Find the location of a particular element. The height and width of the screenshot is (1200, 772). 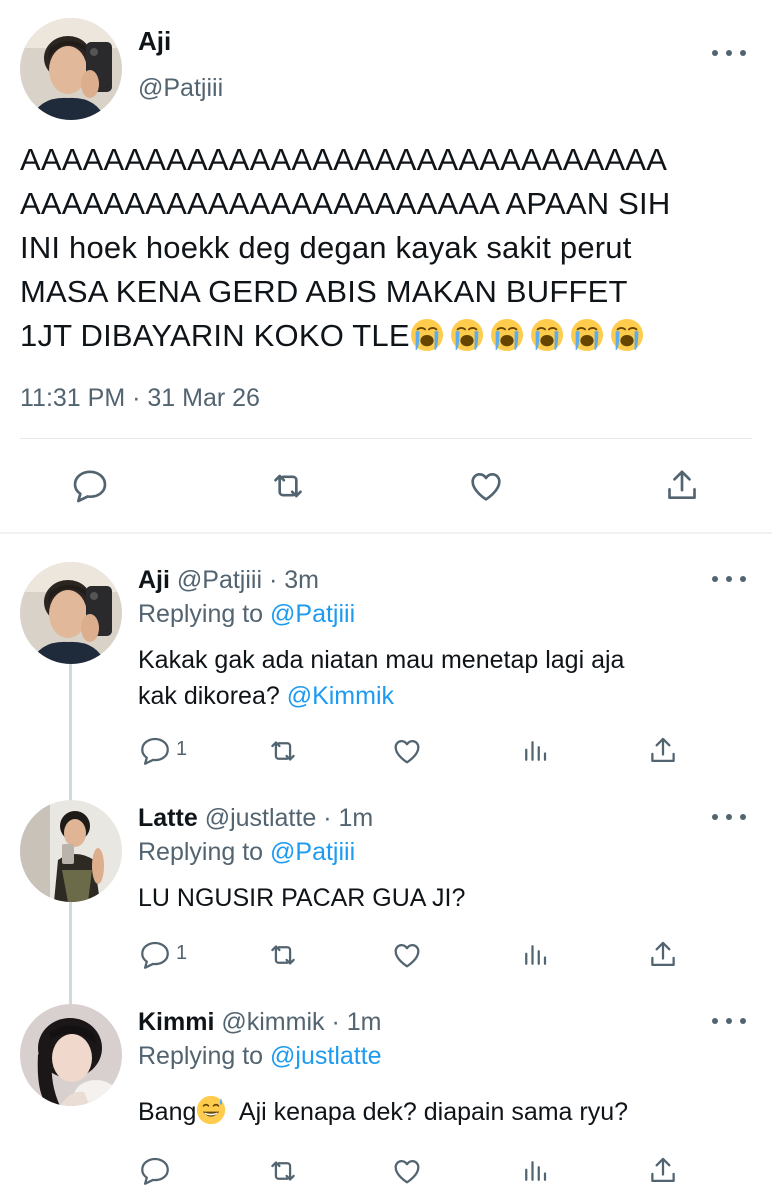

author-handle: @Patjiii is located at coordinates (180, 88).